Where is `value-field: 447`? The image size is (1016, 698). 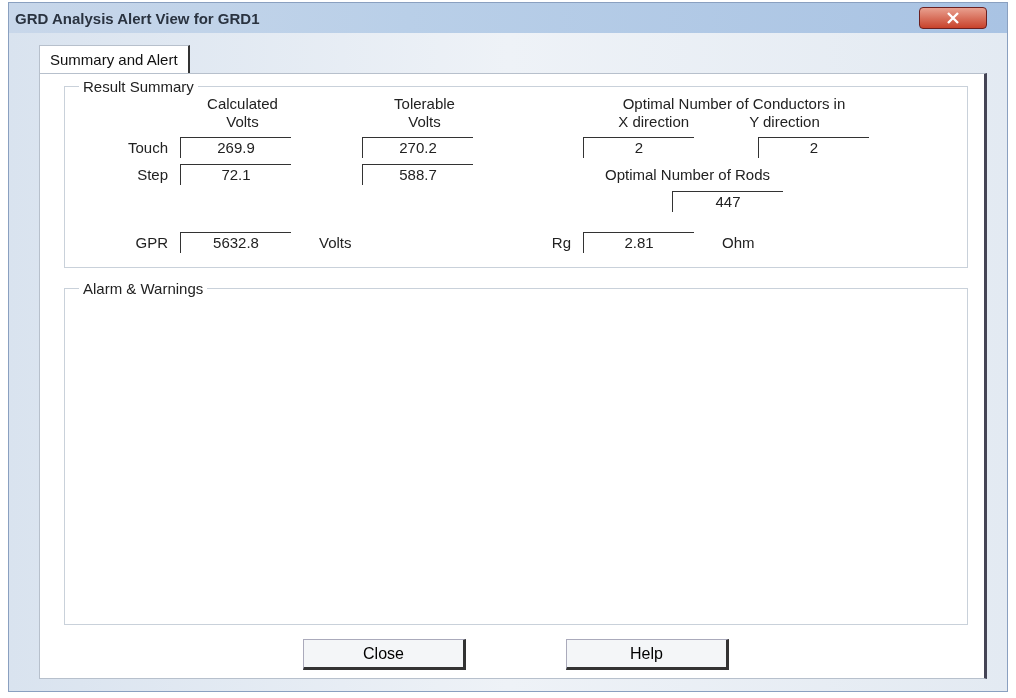
value-field: 447 is located at coordinates (727, 201).